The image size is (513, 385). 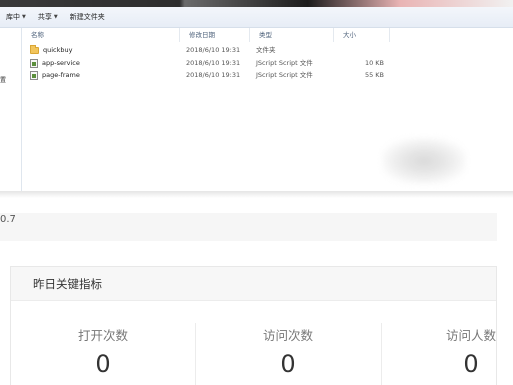 What do you see at coordinates (101, 35) in the screenshot?
I see `column-header-name: 名称` at bounding box center [101, 35].